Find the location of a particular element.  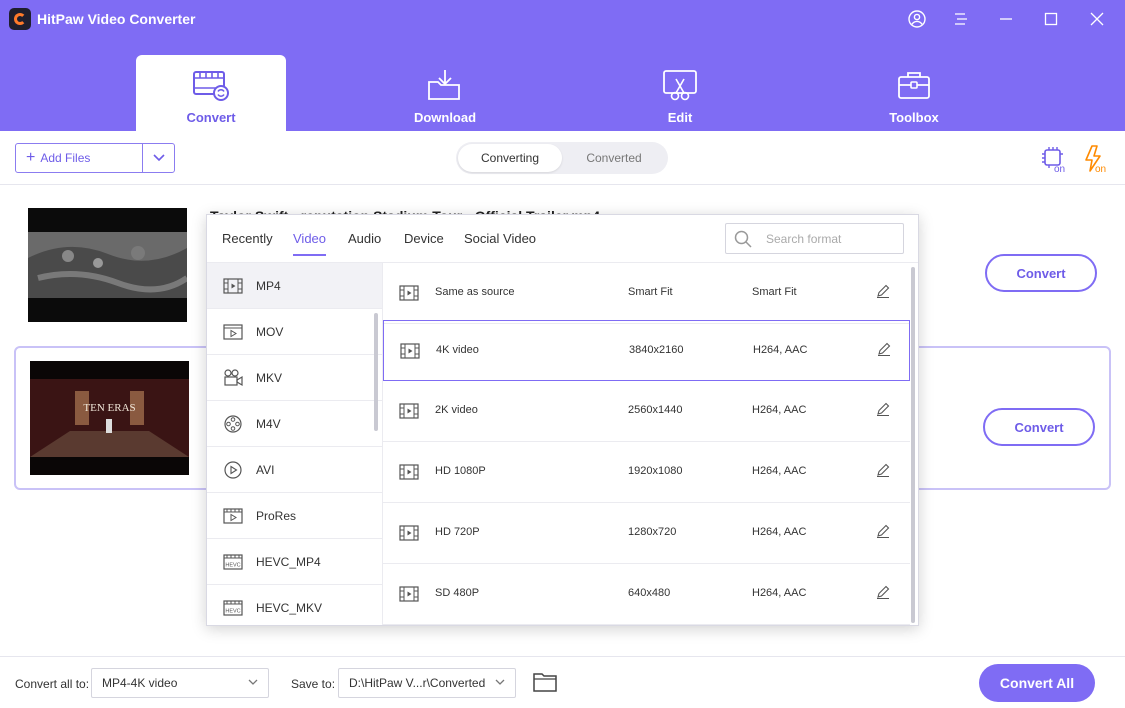

minimize-icon is located at coordinates (1006, 19).